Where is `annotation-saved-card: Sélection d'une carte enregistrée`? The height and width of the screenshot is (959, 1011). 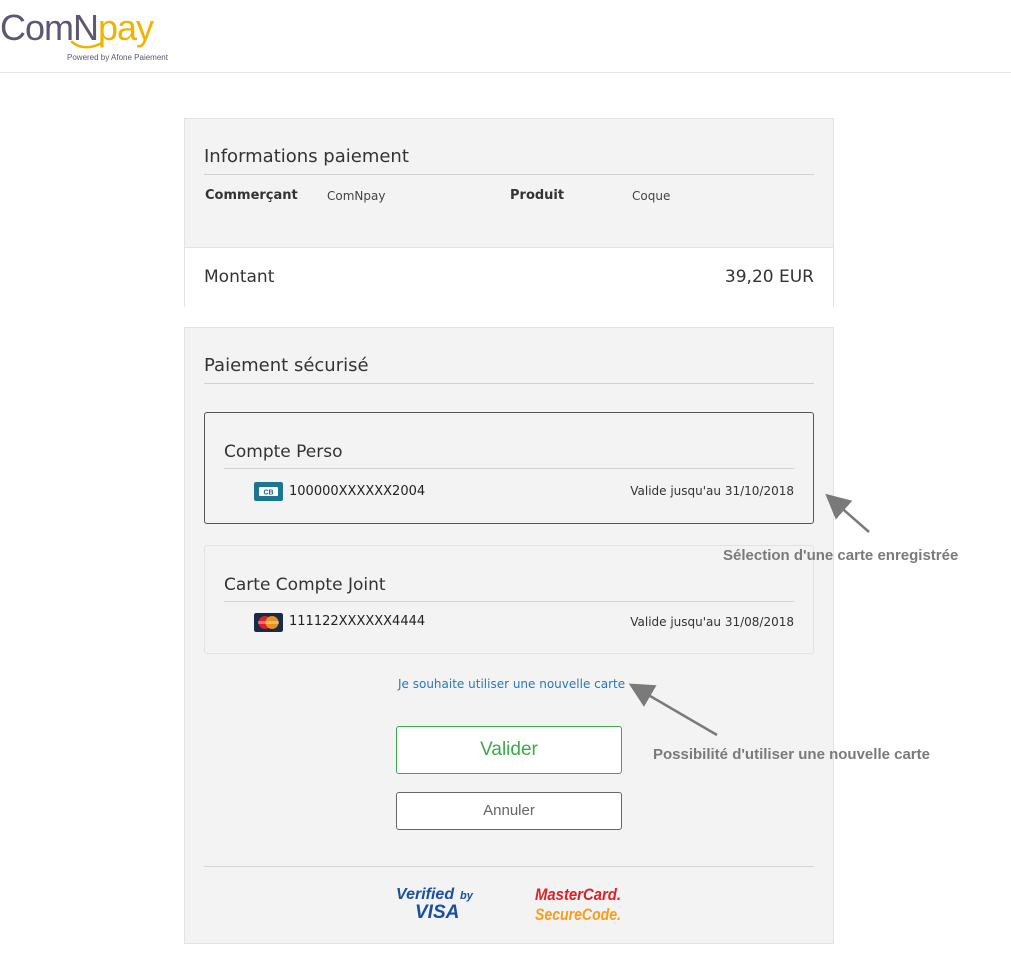 annotation-saved-card: Sélection d'une carte enregistrée is located at coordinates (841, 555).